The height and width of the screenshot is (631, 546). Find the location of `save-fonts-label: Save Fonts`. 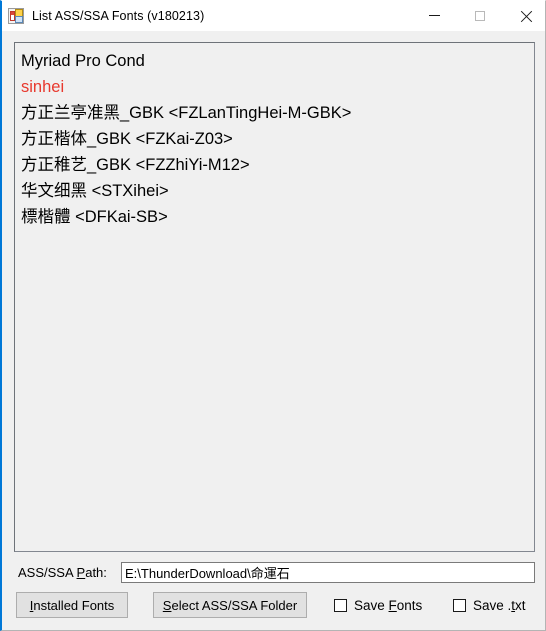

save-fonts-label: Save Fonts is located at coordinates (388, 605).